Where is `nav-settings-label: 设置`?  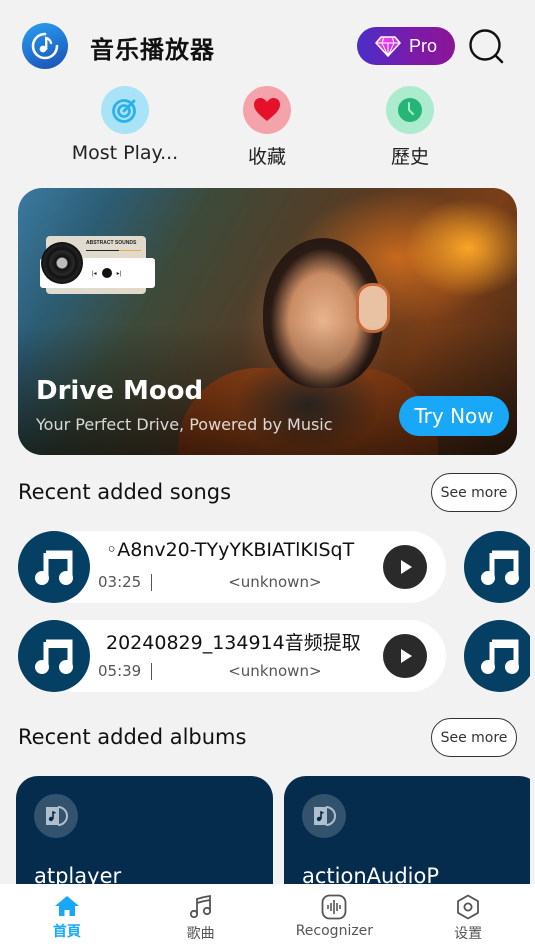
nav-settings-label: 设置 is located at coordinates (468, 934).